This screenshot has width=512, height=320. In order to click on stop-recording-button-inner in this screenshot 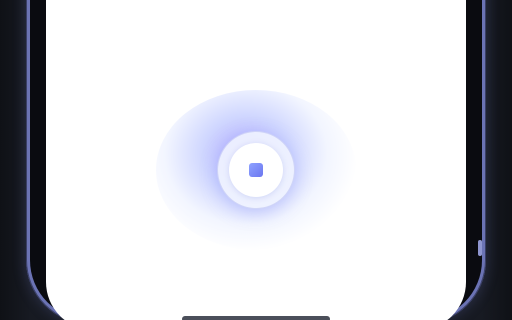, I will do `click(256, 170)`.